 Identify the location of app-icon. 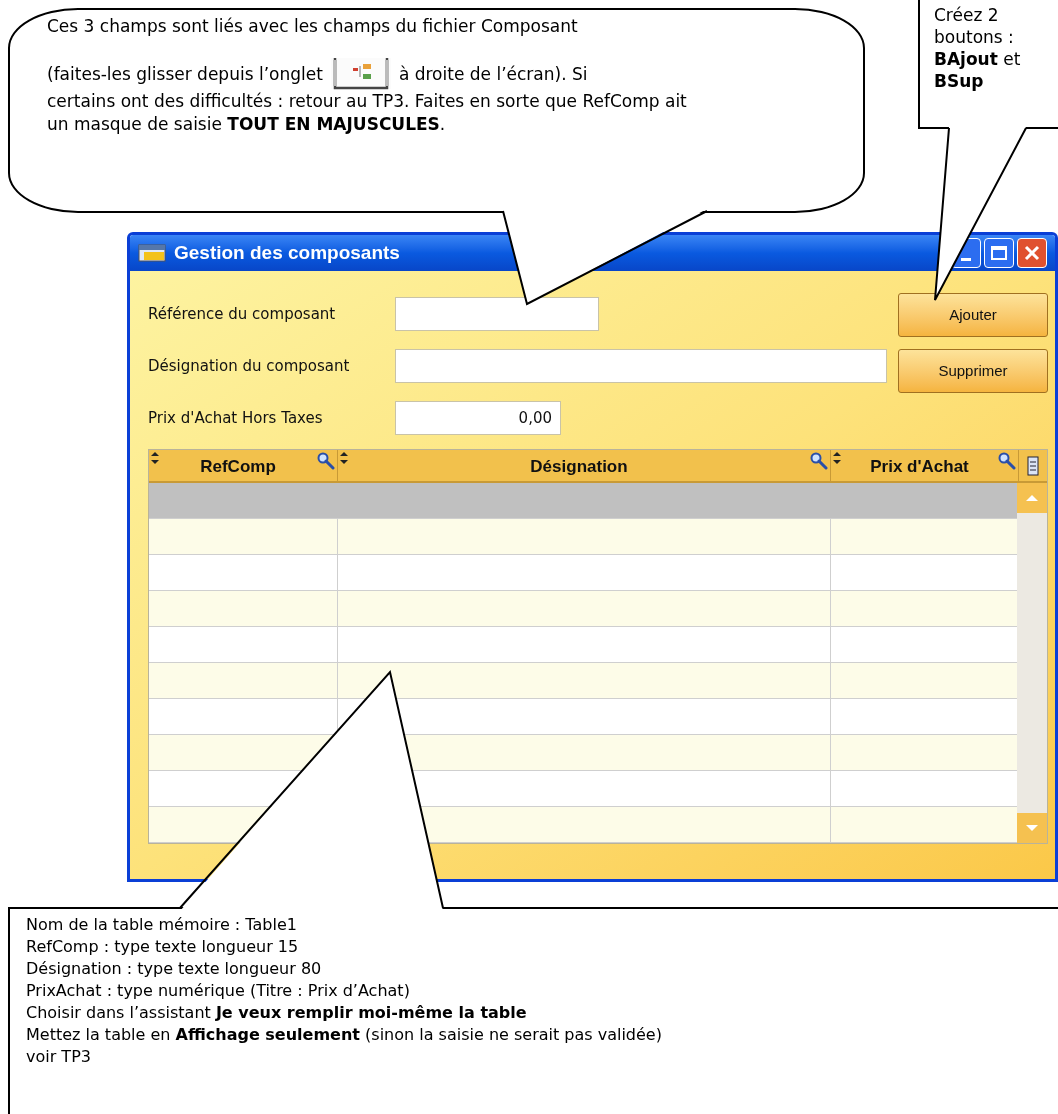
(152, 253).